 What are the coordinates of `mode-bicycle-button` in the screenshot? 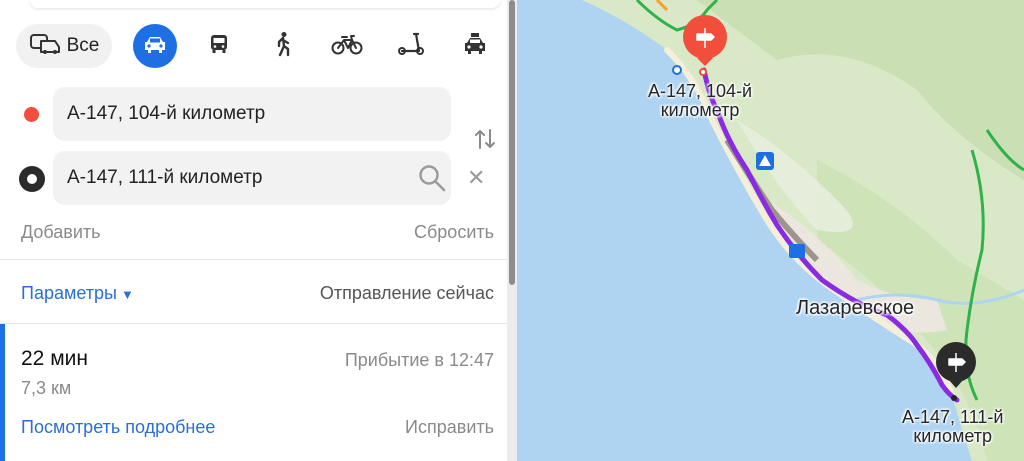 It's located at (347, 46).